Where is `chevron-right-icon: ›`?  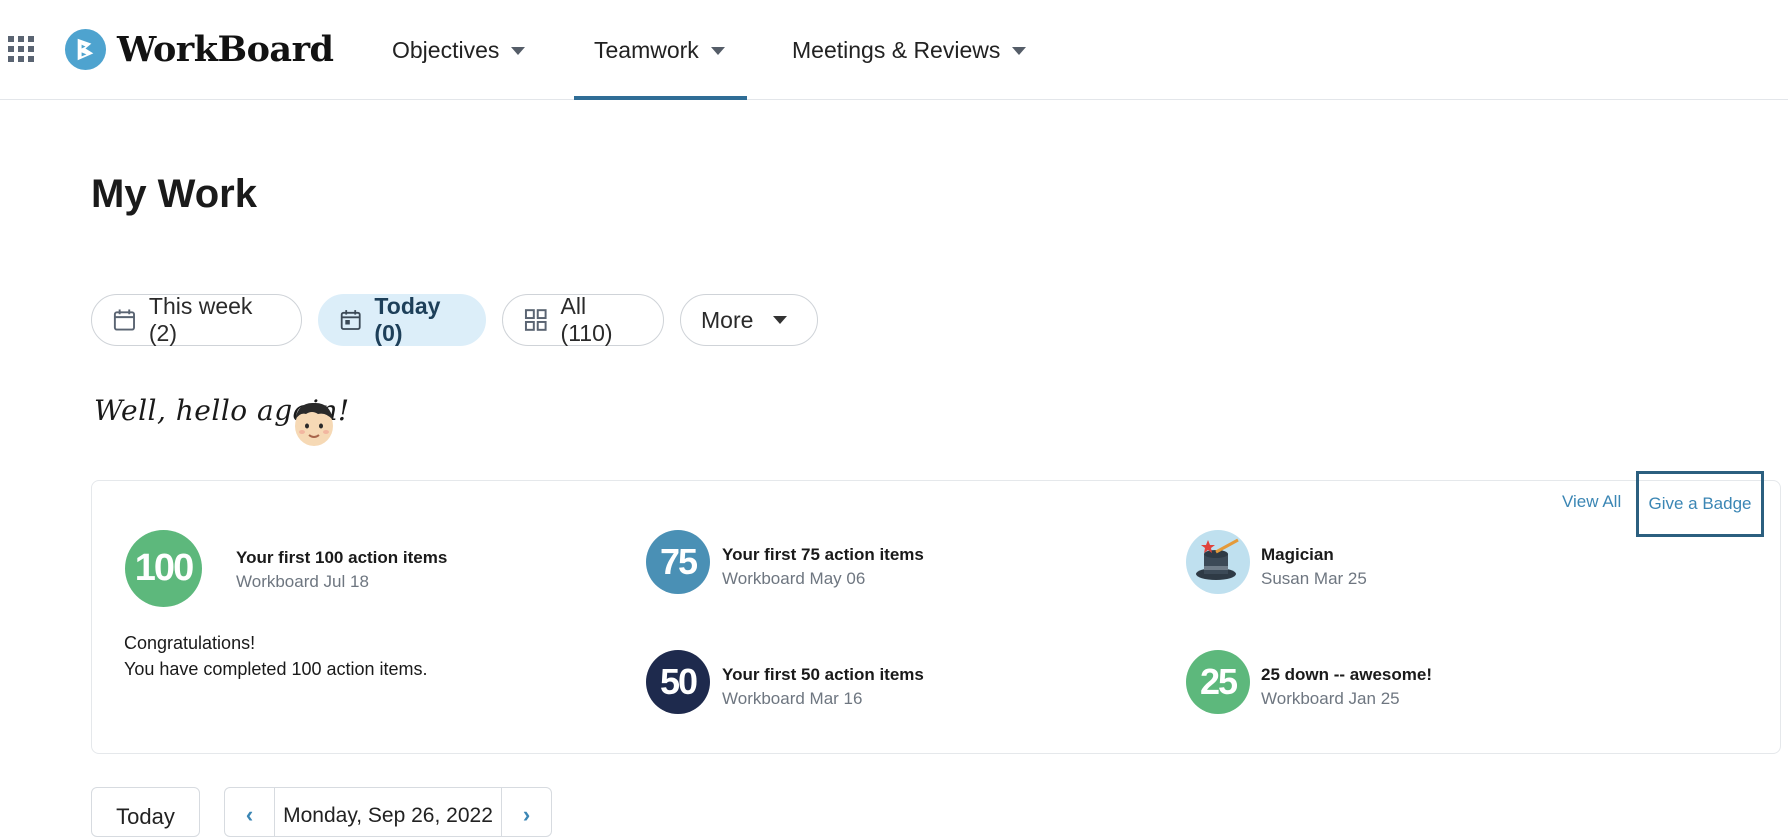
chevron-right-icon: › is located at coordinates (526, 812).